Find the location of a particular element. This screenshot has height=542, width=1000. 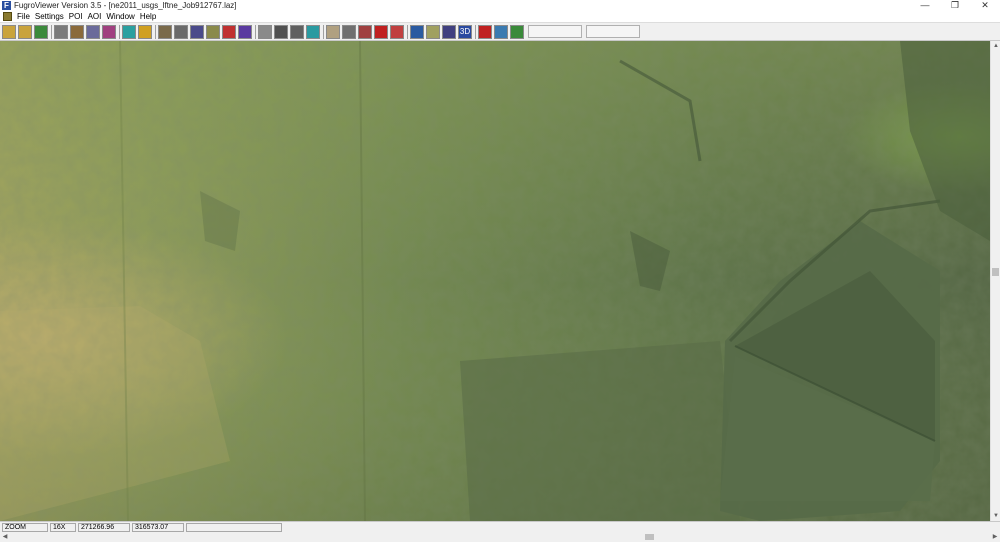

open-folder-icon is located at coordinates (9, 31).